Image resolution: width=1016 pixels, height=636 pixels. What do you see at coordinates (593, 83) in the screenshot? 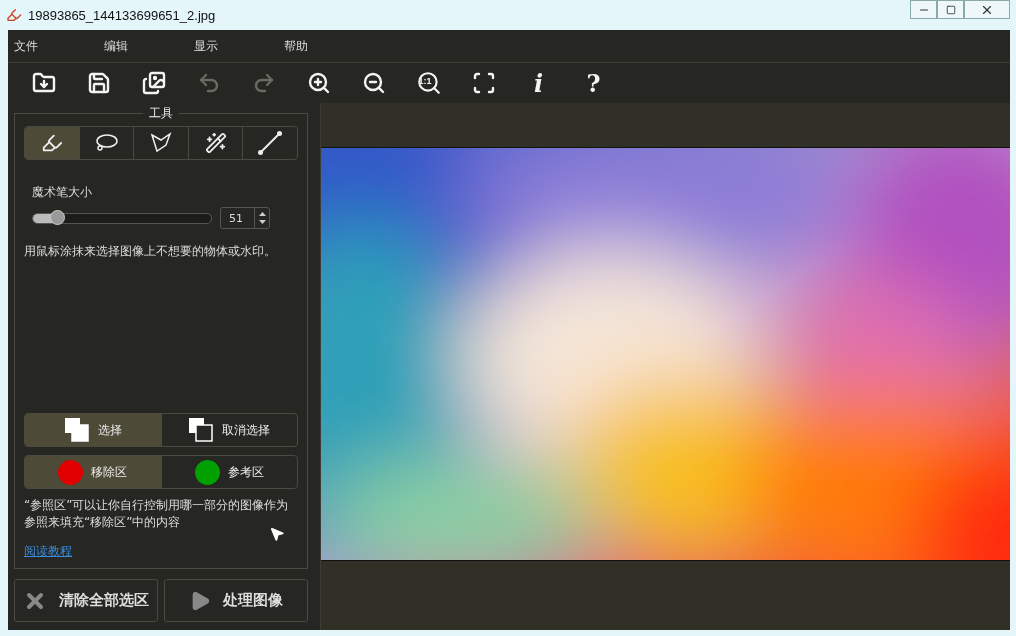
I see `toolbar-button: ?` at bounding box center [593, 83].